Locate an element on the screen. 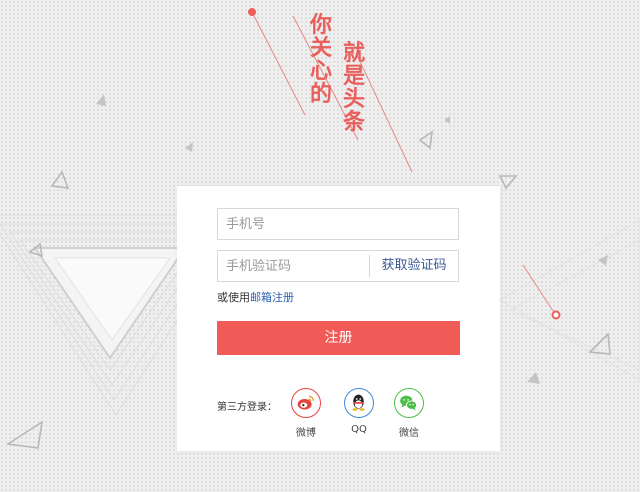 This screenshot has height=492, width=640. third-party-label: 第三方登录： is located at coordinates (247, 407).